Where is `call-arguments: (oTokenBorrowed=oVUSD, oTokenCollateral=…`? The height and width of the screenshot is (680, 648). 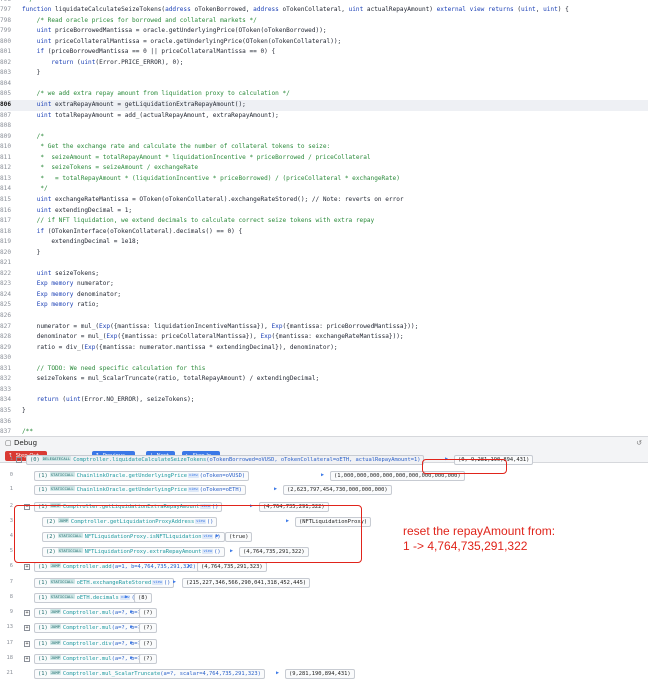
call-arguments: (oTokenBorrowed=oVUSD, oTokenCollateral=… is located at coordinates (313, 459).